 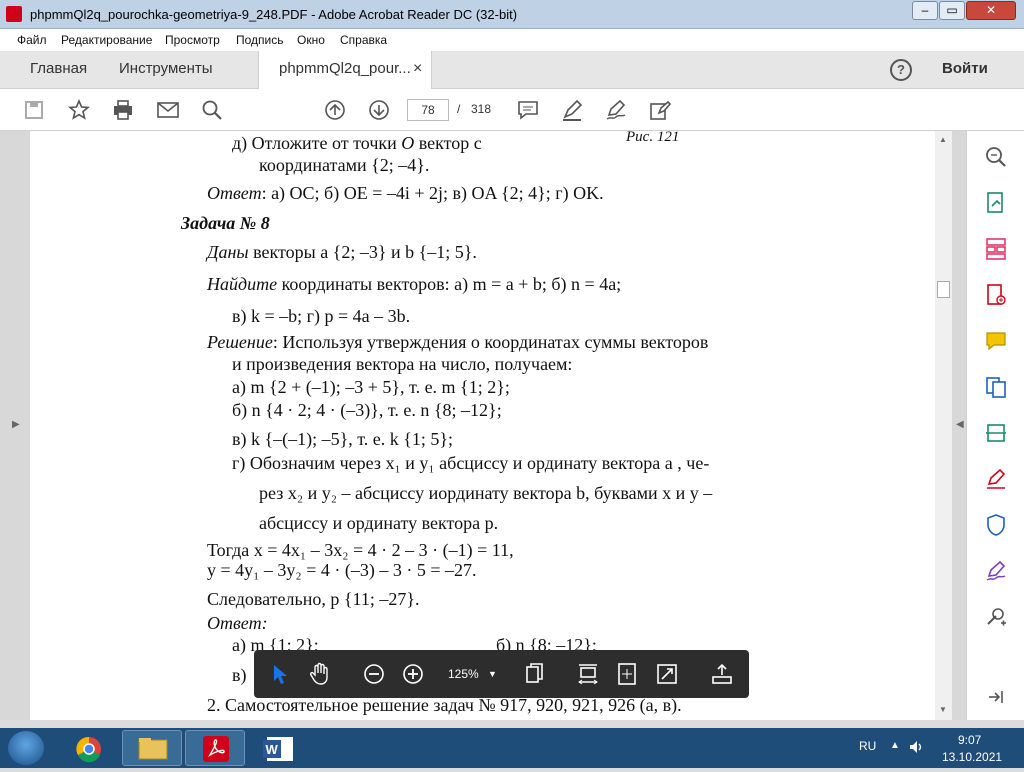 What do you see at coordinates (379, 110) in the screenshot?
I see `next-page-icon` at bounding box center [379, 110].